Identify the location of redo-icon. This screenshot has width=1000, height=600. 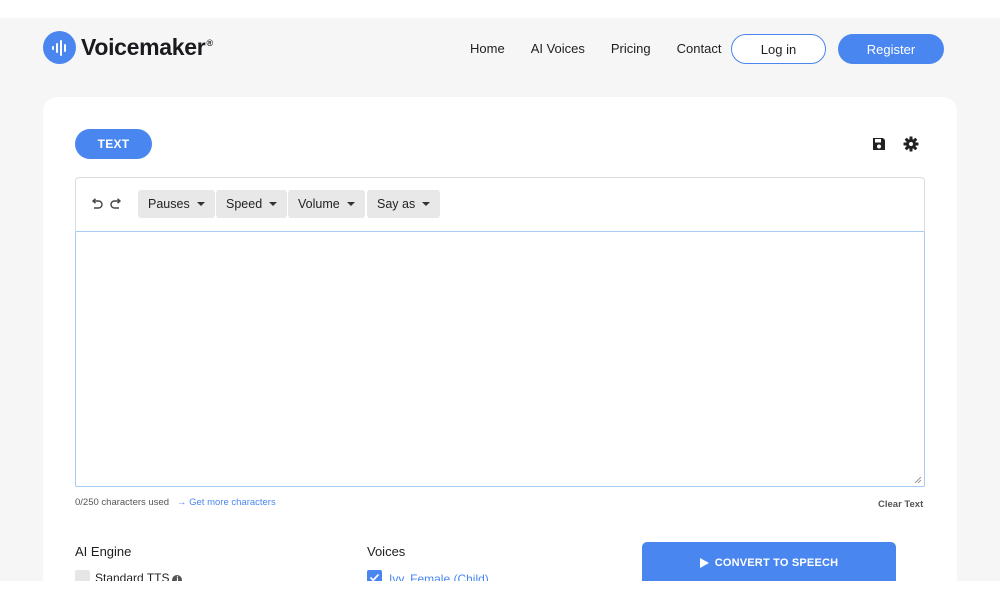
(116, 204).